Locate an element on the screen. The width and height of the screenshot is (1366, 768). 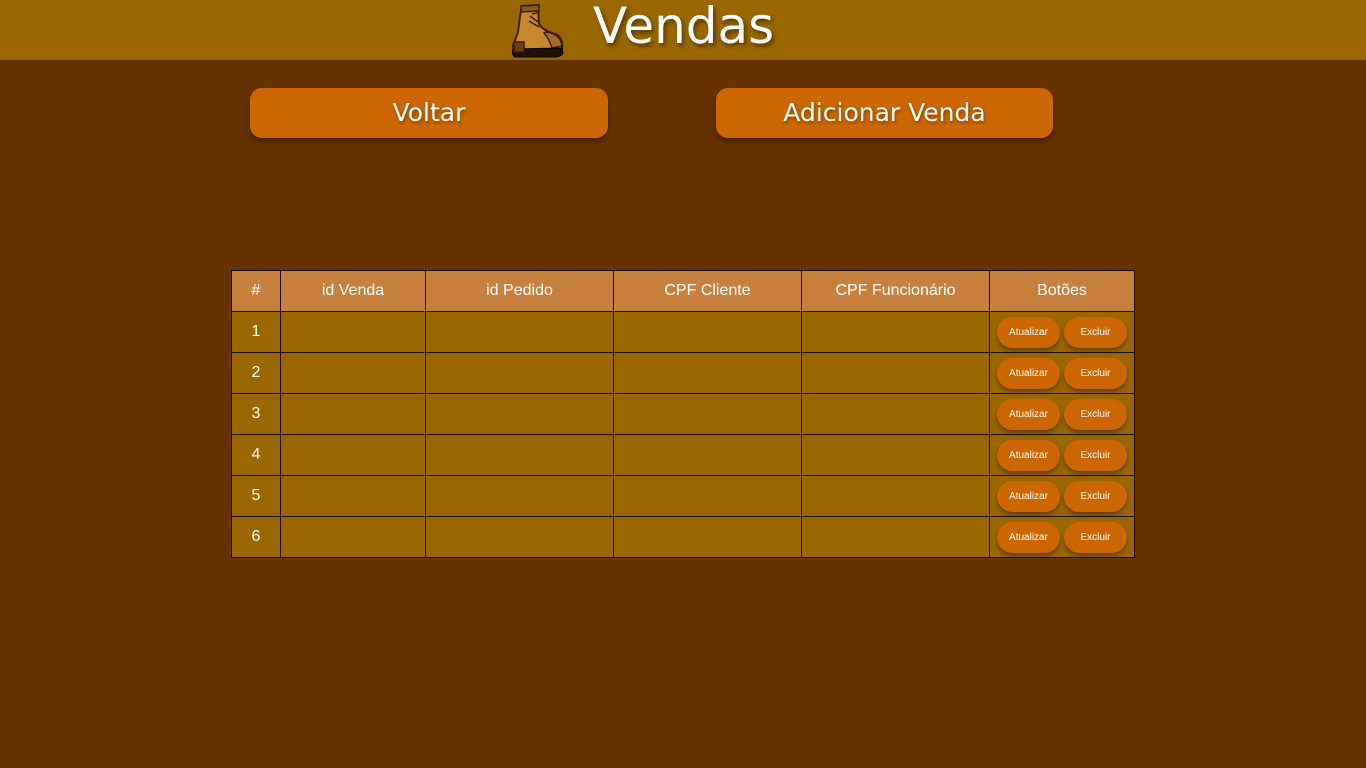
boot-icon is located at coordinates (537, 30).